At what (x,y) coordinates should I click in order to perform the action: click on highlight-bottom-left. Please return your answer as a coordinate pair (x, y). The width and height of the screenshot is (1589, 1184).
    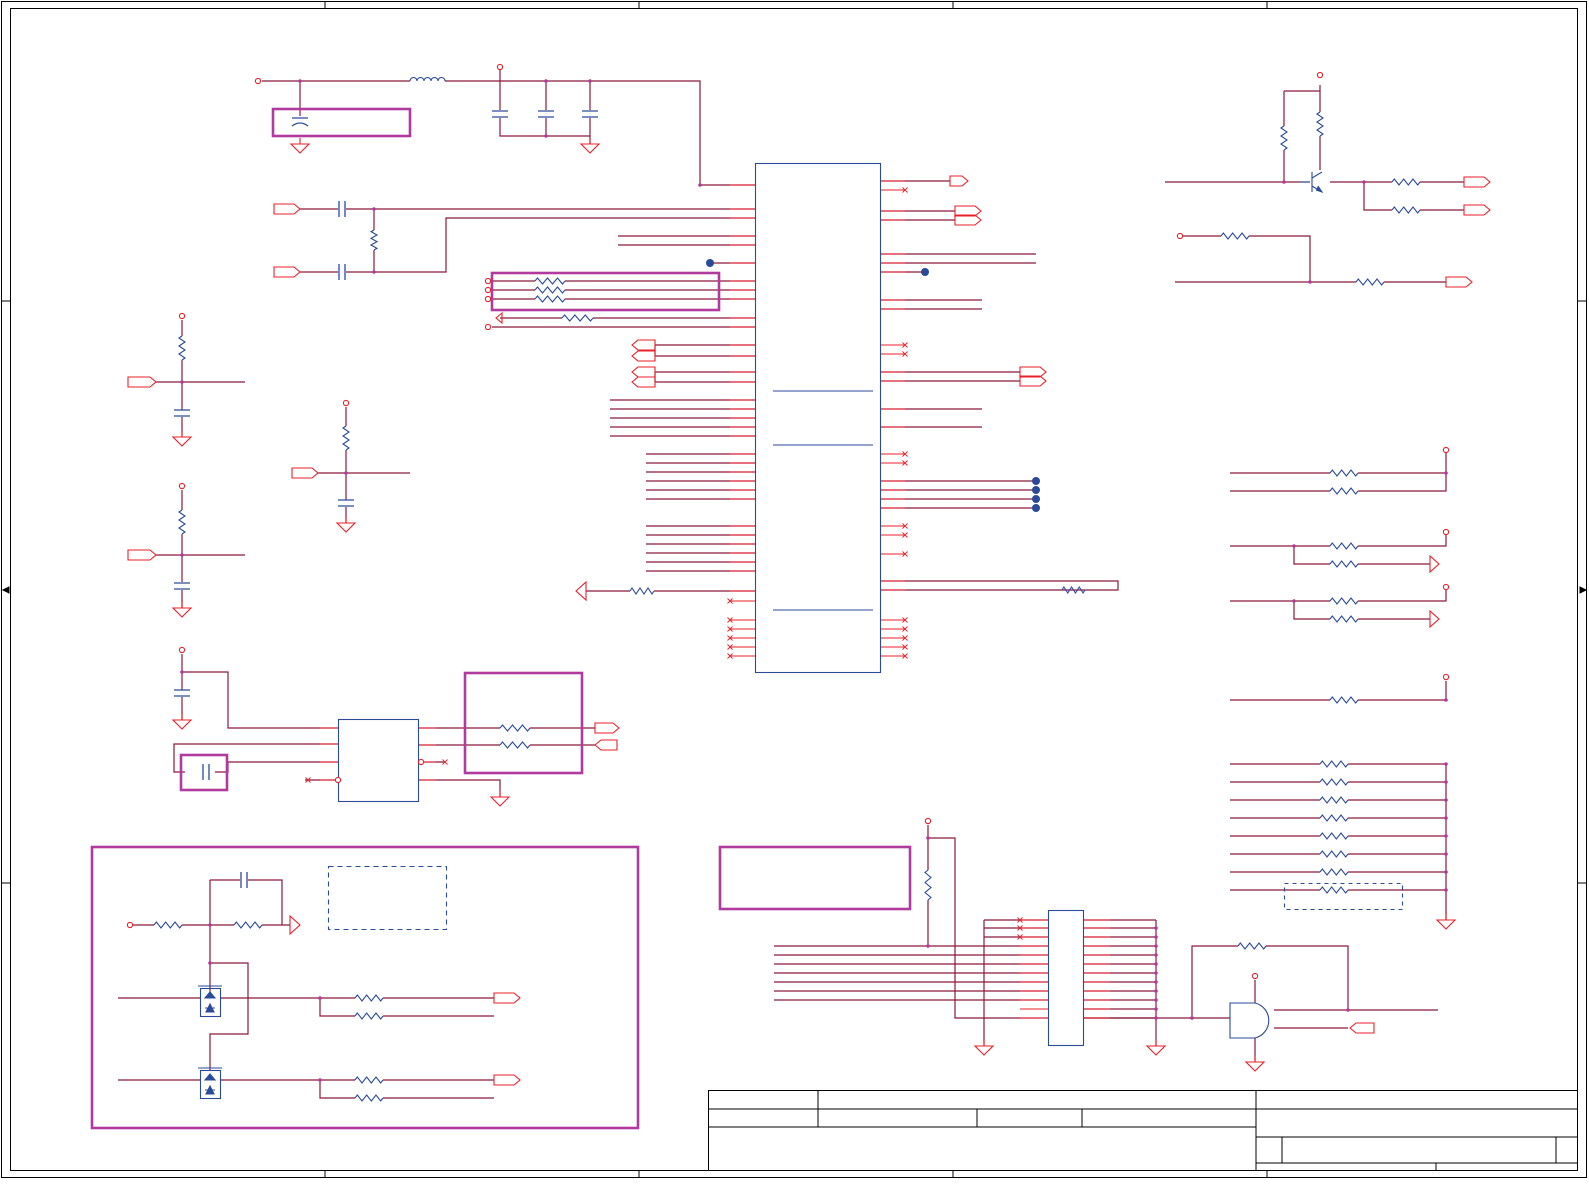
    Looking at the image, I should click on (365, 987).